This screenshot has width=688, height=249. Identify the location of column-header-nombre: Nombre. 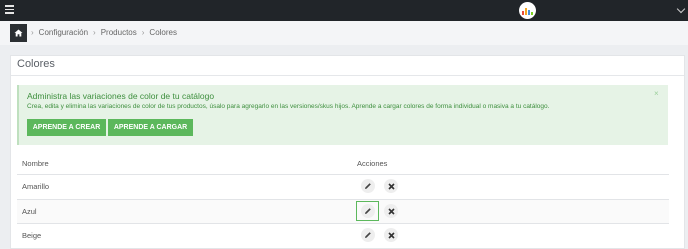
(35, 163).